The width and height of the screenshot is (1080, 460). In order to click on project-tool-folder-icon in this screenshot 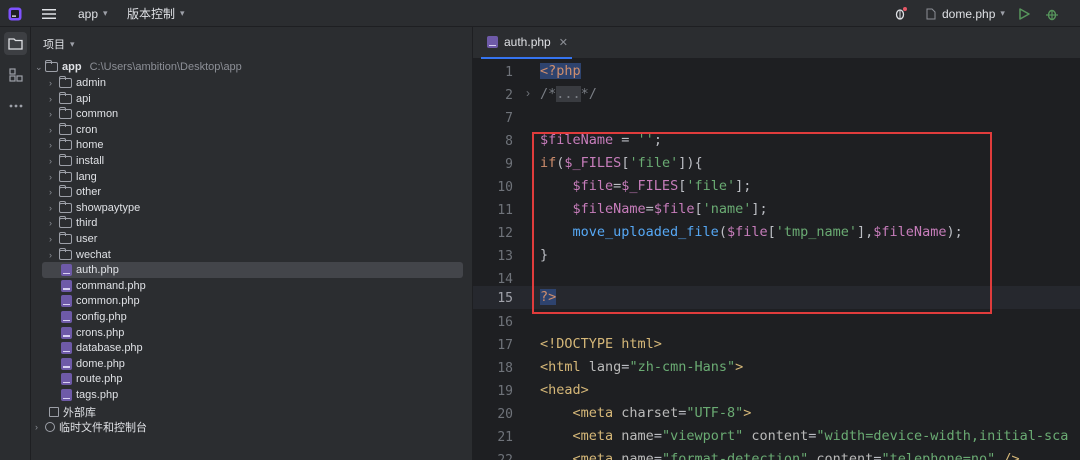, I will do `click(15, 43)`.